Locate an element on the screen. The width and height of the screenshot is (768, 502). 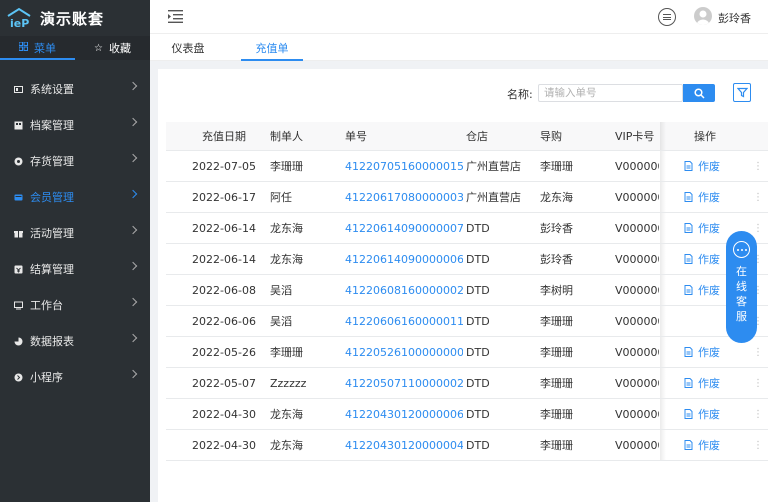
sidebar-tab-favorites: ☆ 收藏 is located at coordinates (112, 48).